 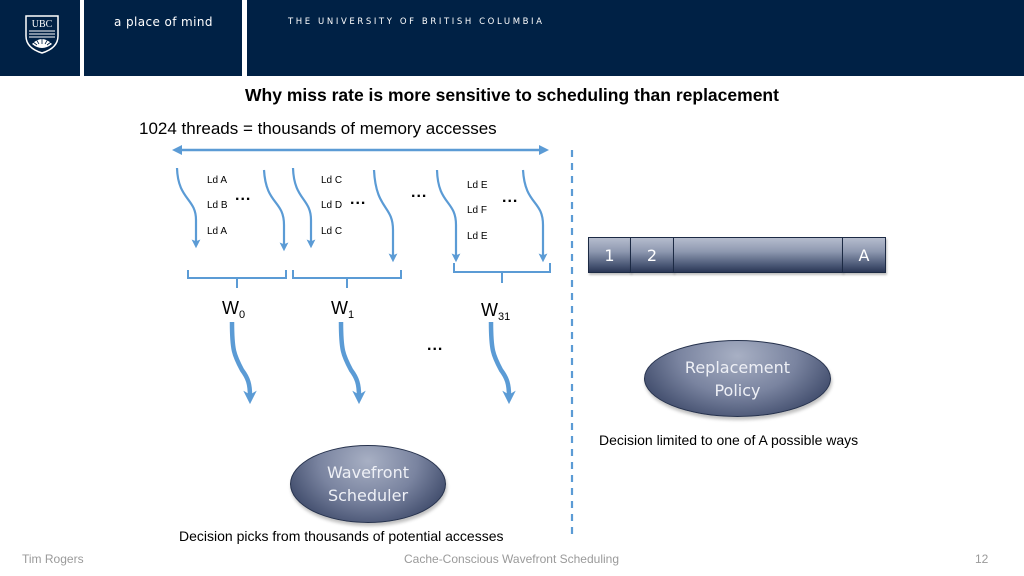 I want to click on load-label: Ld D, so click(x=332, y=205).